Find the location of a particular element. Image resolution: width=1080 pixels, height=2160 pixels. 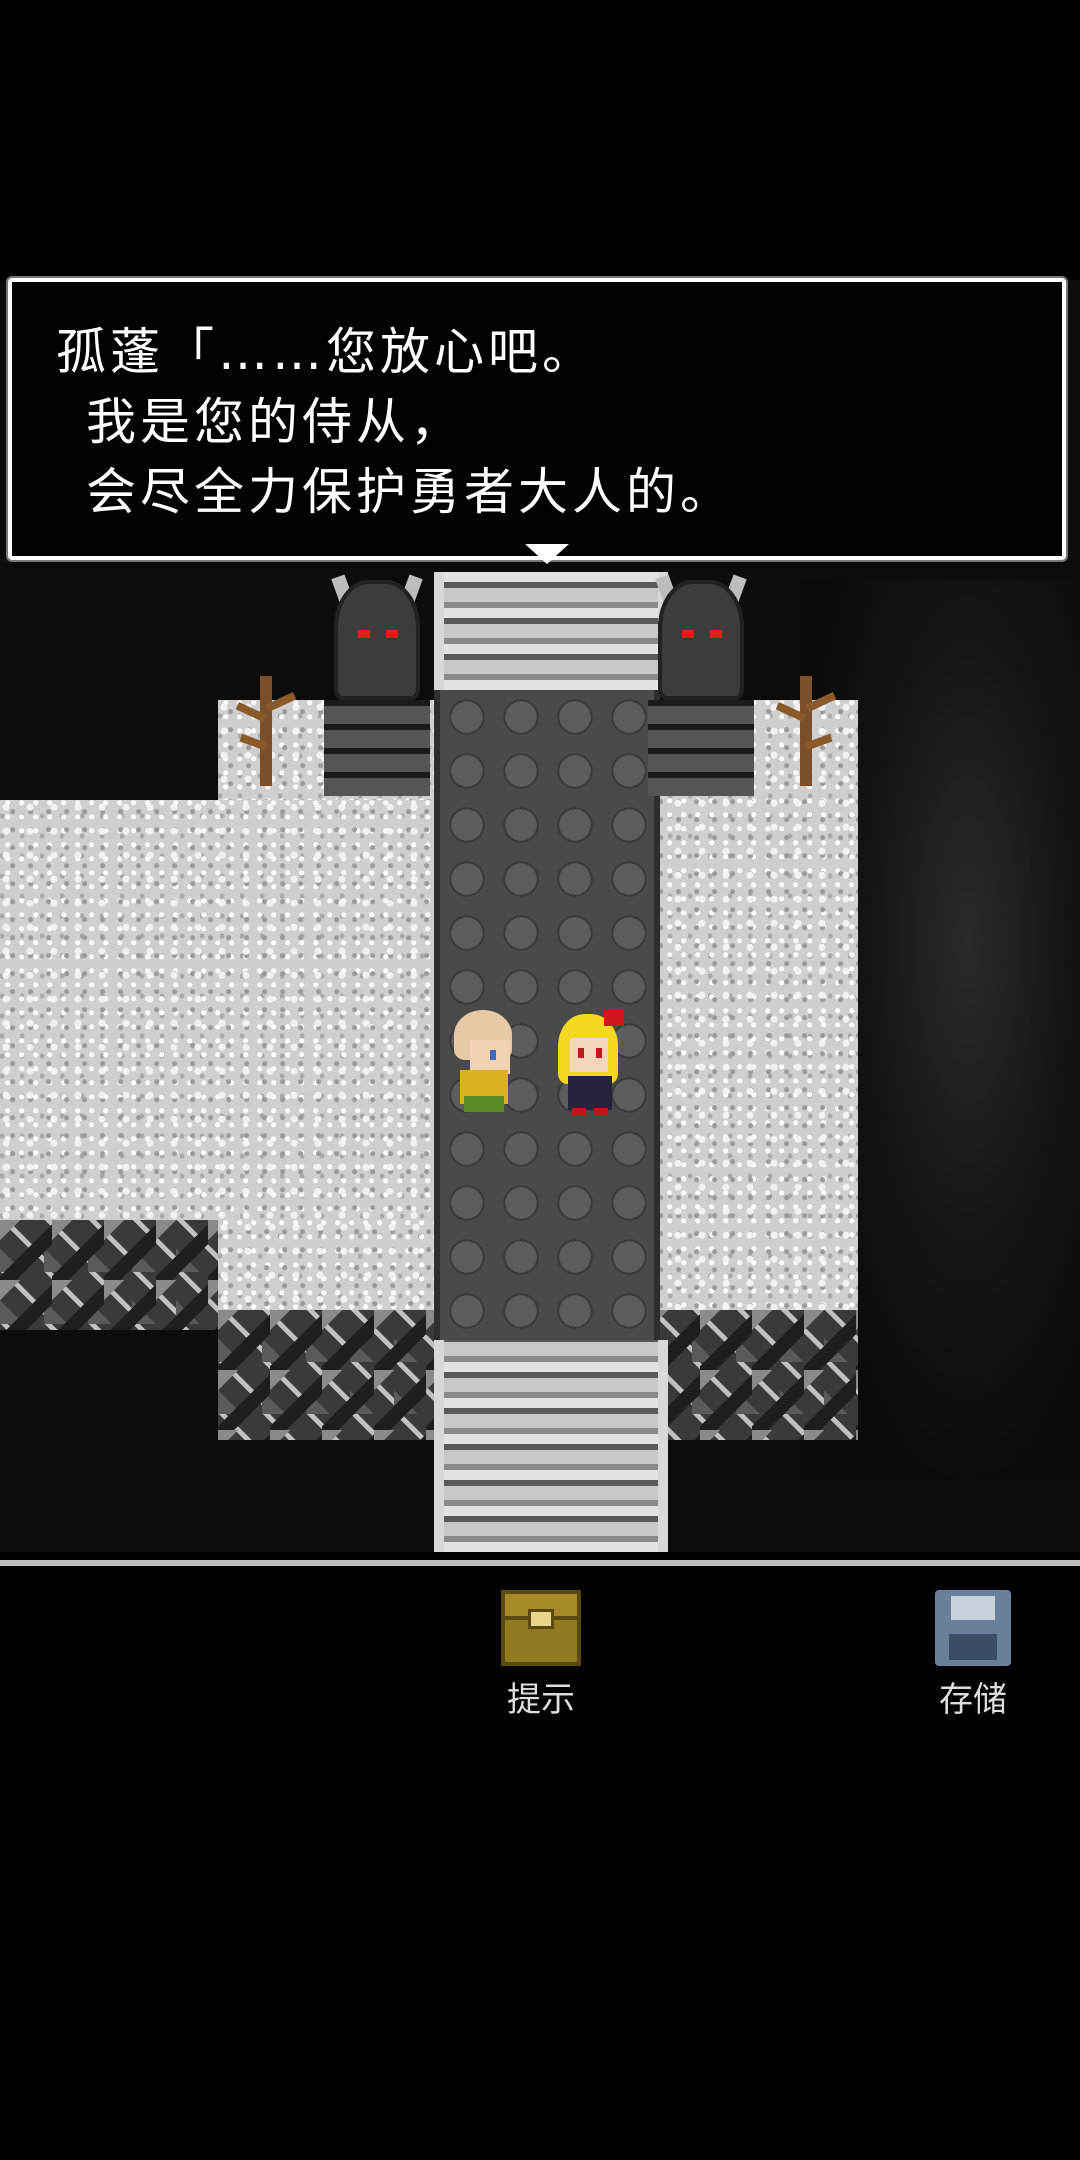

dialog-line-2: 我是您的侍从， is located at coordinates (275, 422).